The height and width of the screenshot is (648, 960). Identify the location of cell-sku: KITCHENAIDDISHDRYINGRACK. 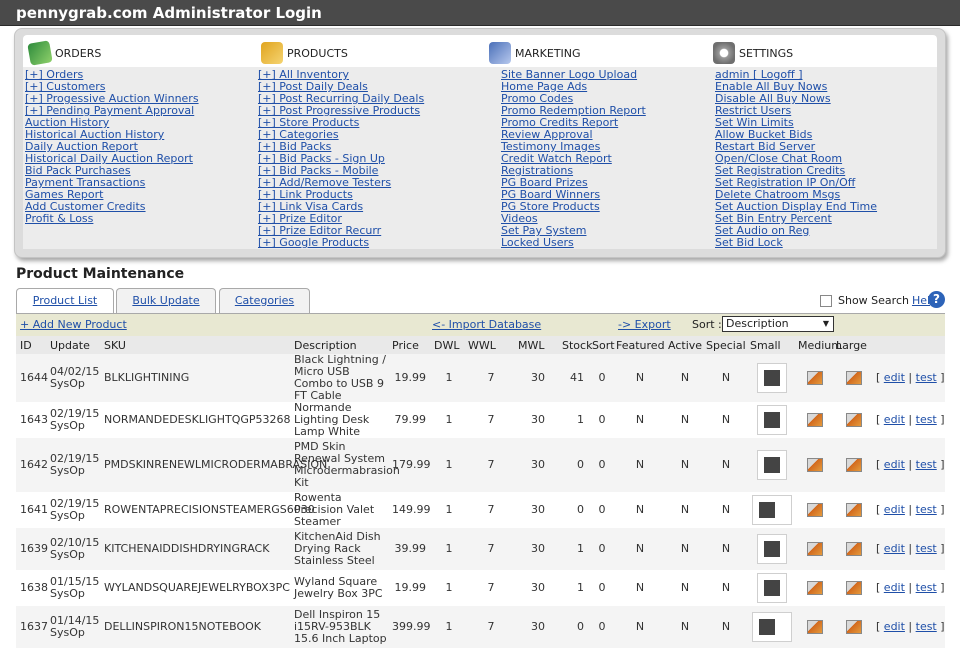
(195, 549).